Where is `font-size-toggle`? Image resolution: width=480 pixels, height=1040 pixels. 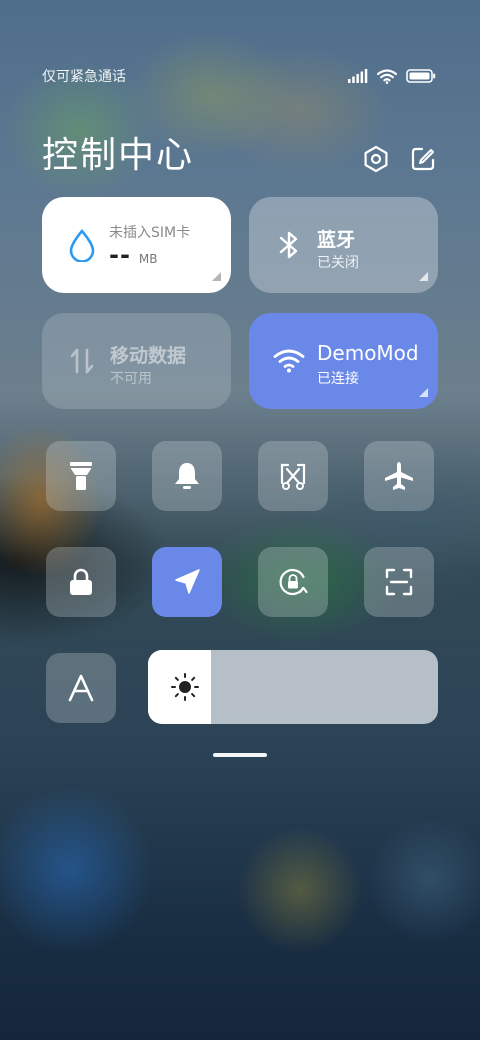 font-size-toggle is located at coordinates (81, 688).